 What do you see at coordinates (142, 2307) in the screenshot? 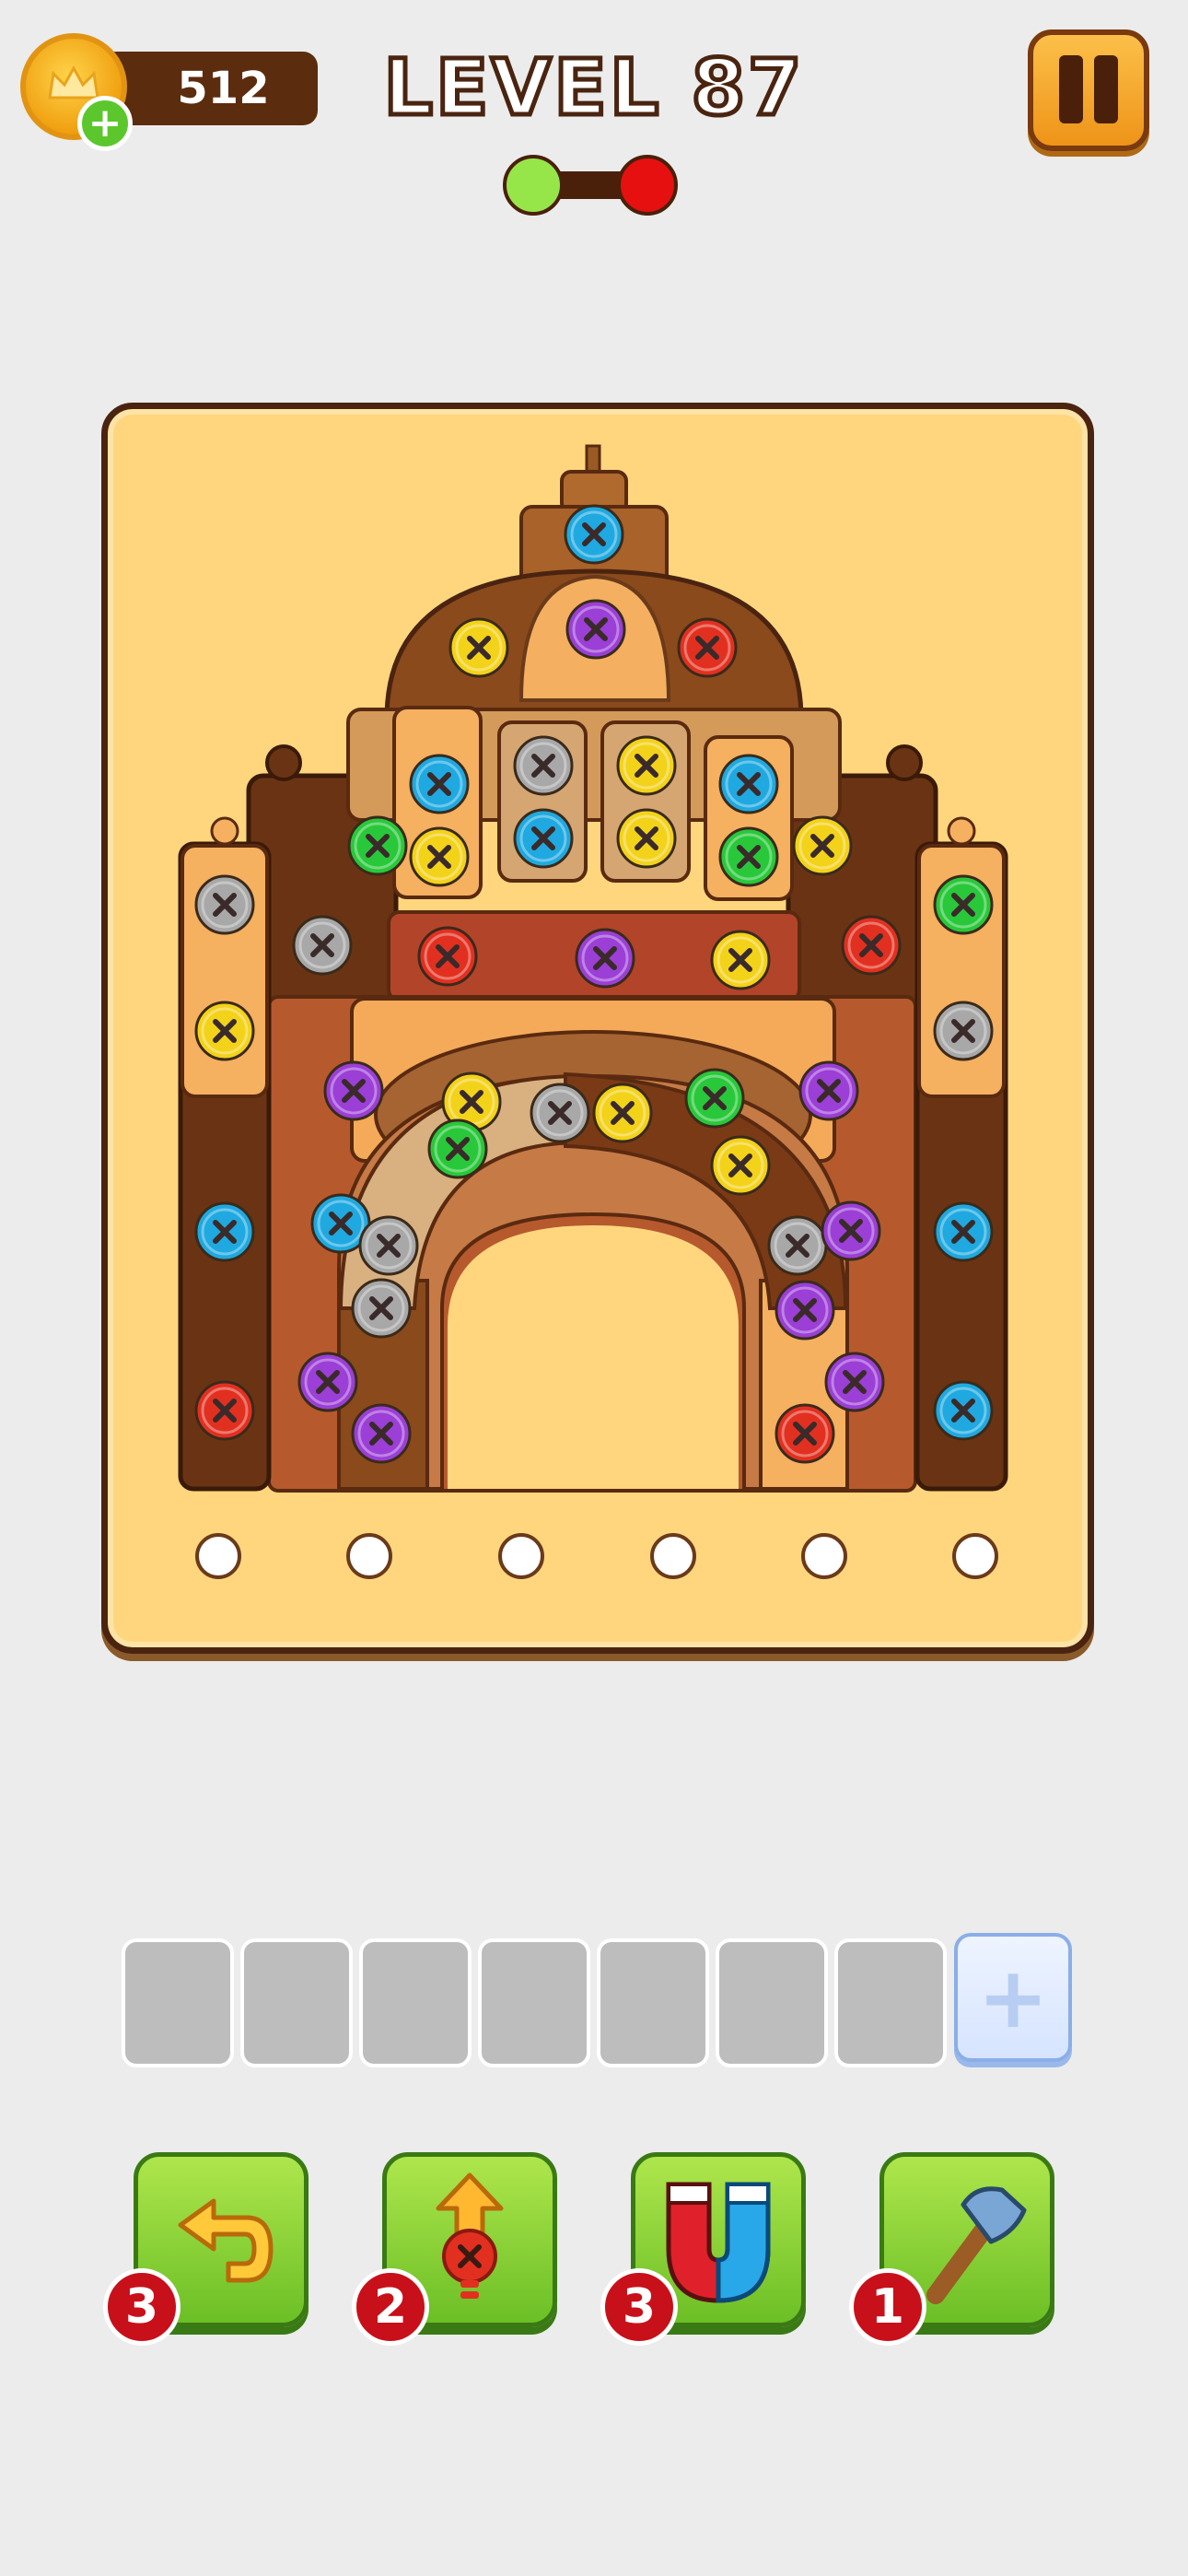
I see `undo-count-badge: 3` at bounding box center [142, 2307].